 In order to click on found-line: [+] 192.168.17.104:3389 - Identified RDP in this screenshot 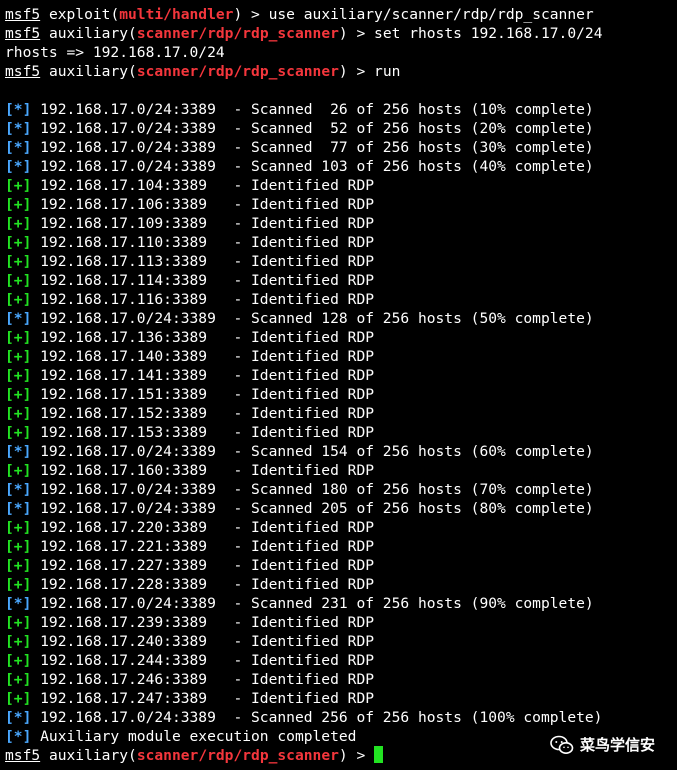, I will do `click(341, 185)`.